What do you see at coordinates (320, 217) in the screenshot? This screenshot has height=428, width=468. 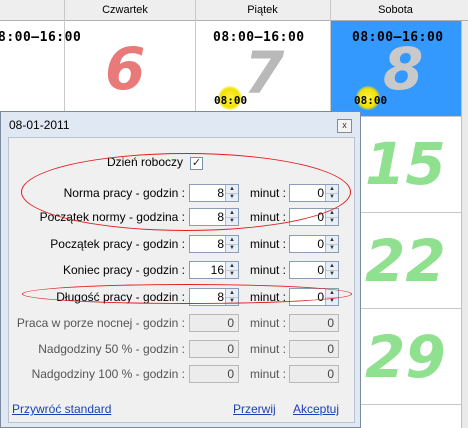 I see `norm-start-minutes-value: 0` at bounding box center [320, 217].